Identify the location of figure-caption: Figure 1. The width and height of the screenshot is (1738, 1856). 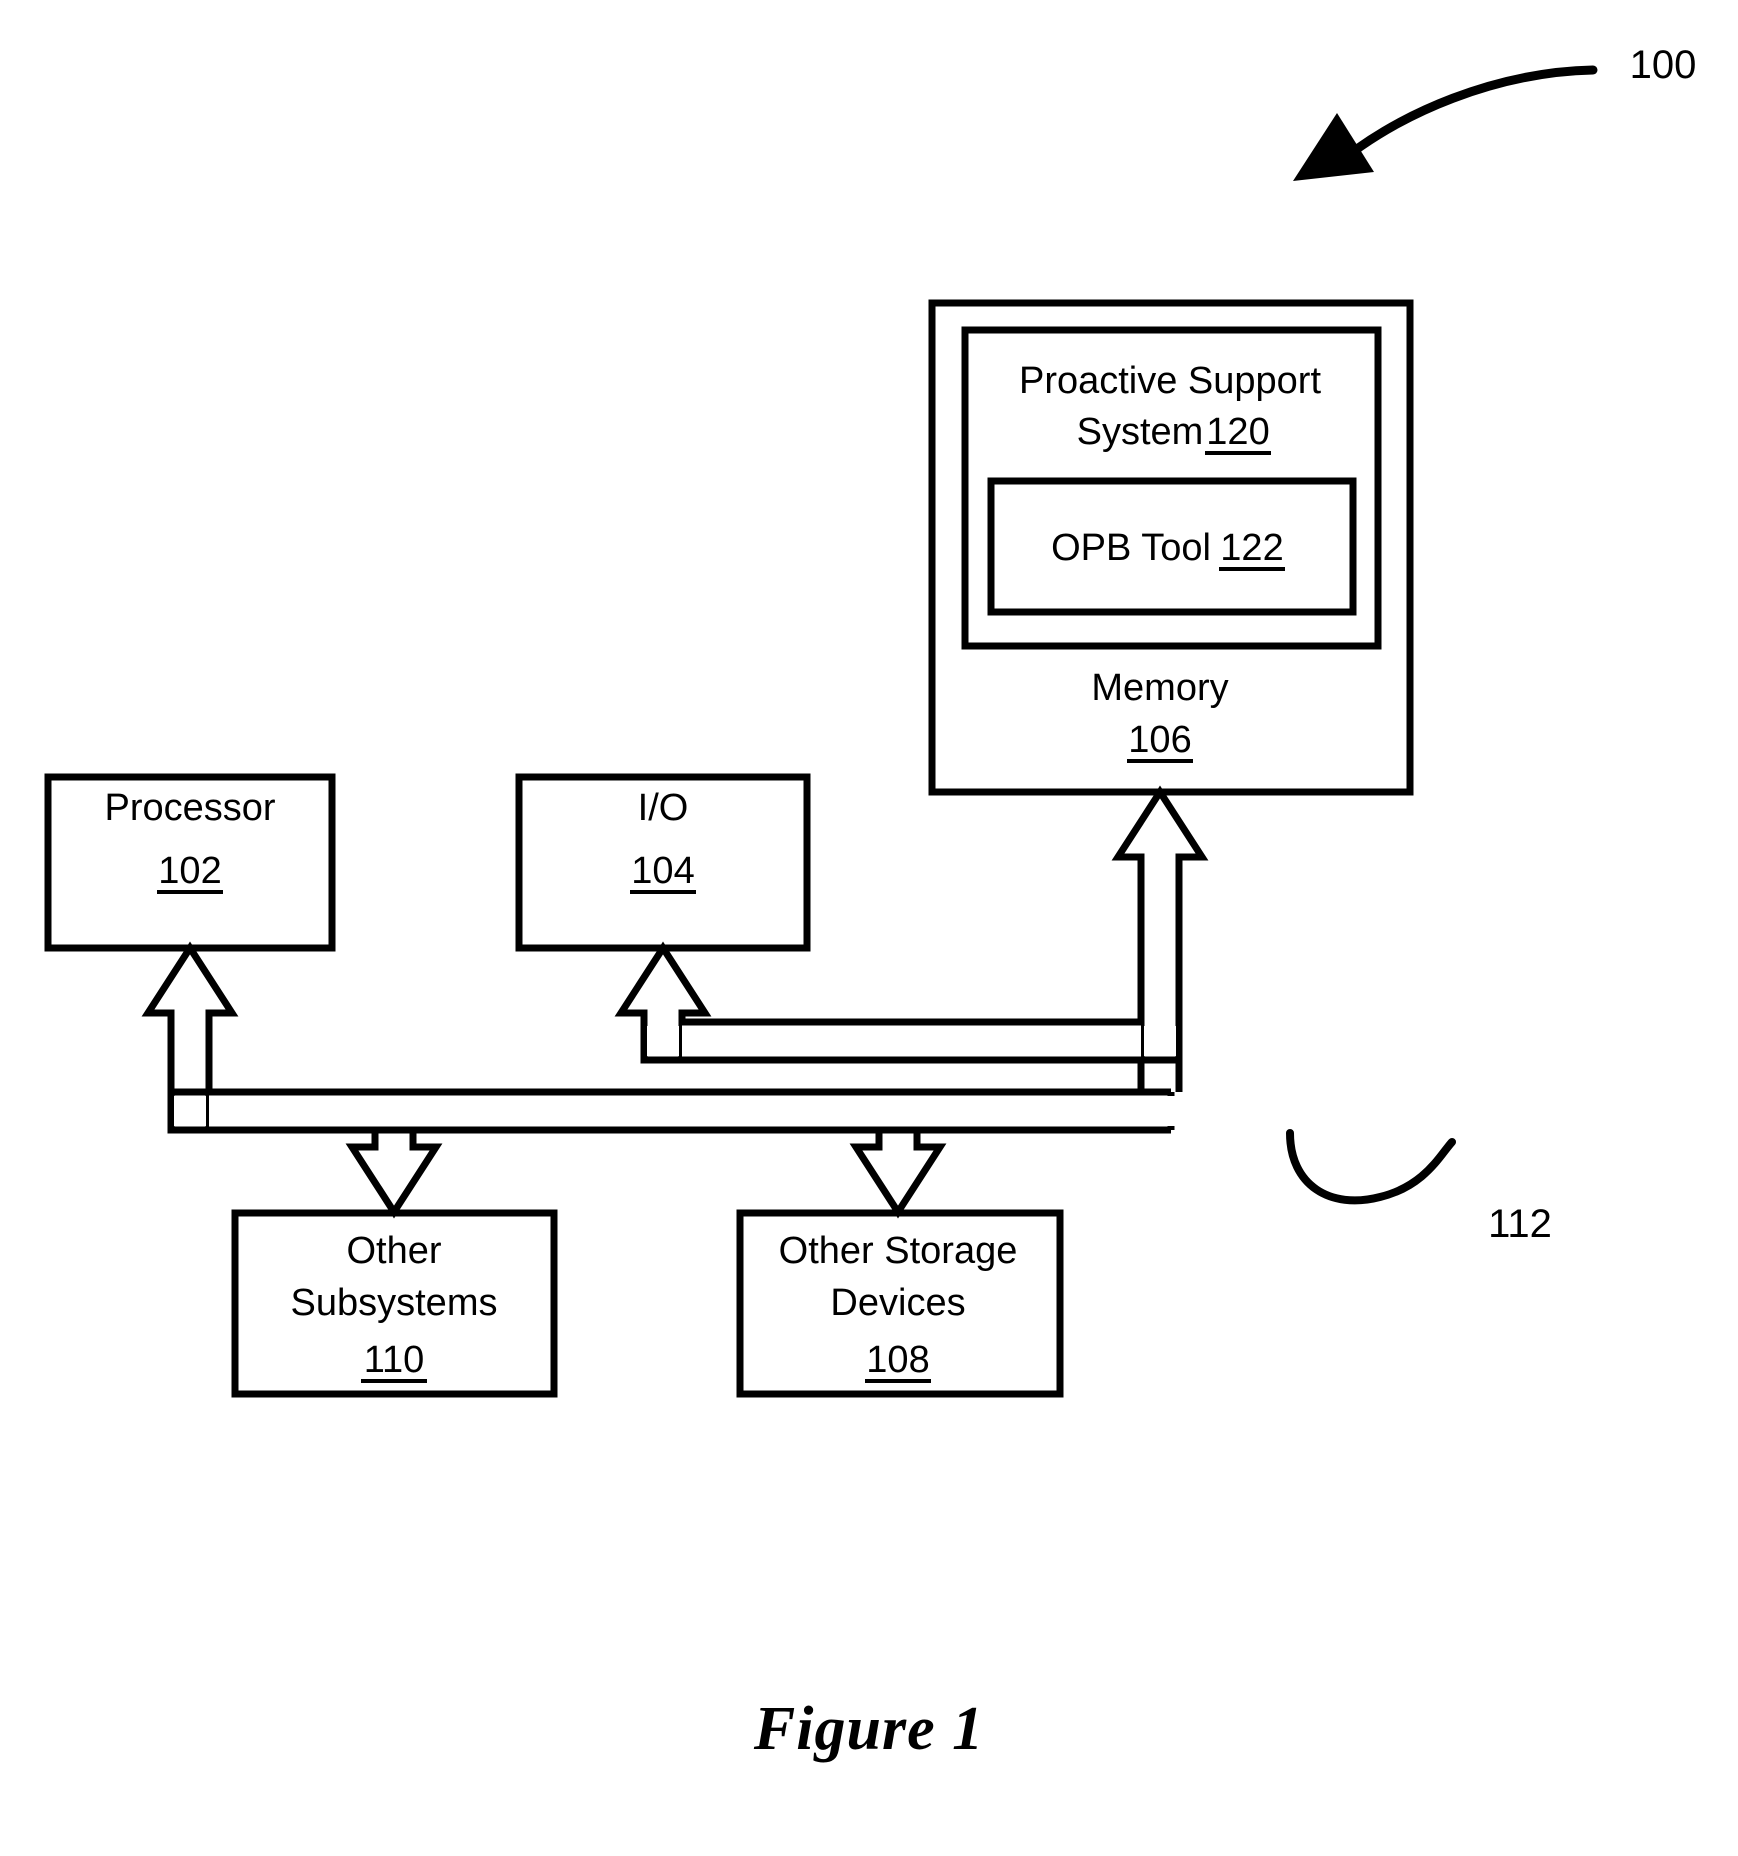
(869, 1729).